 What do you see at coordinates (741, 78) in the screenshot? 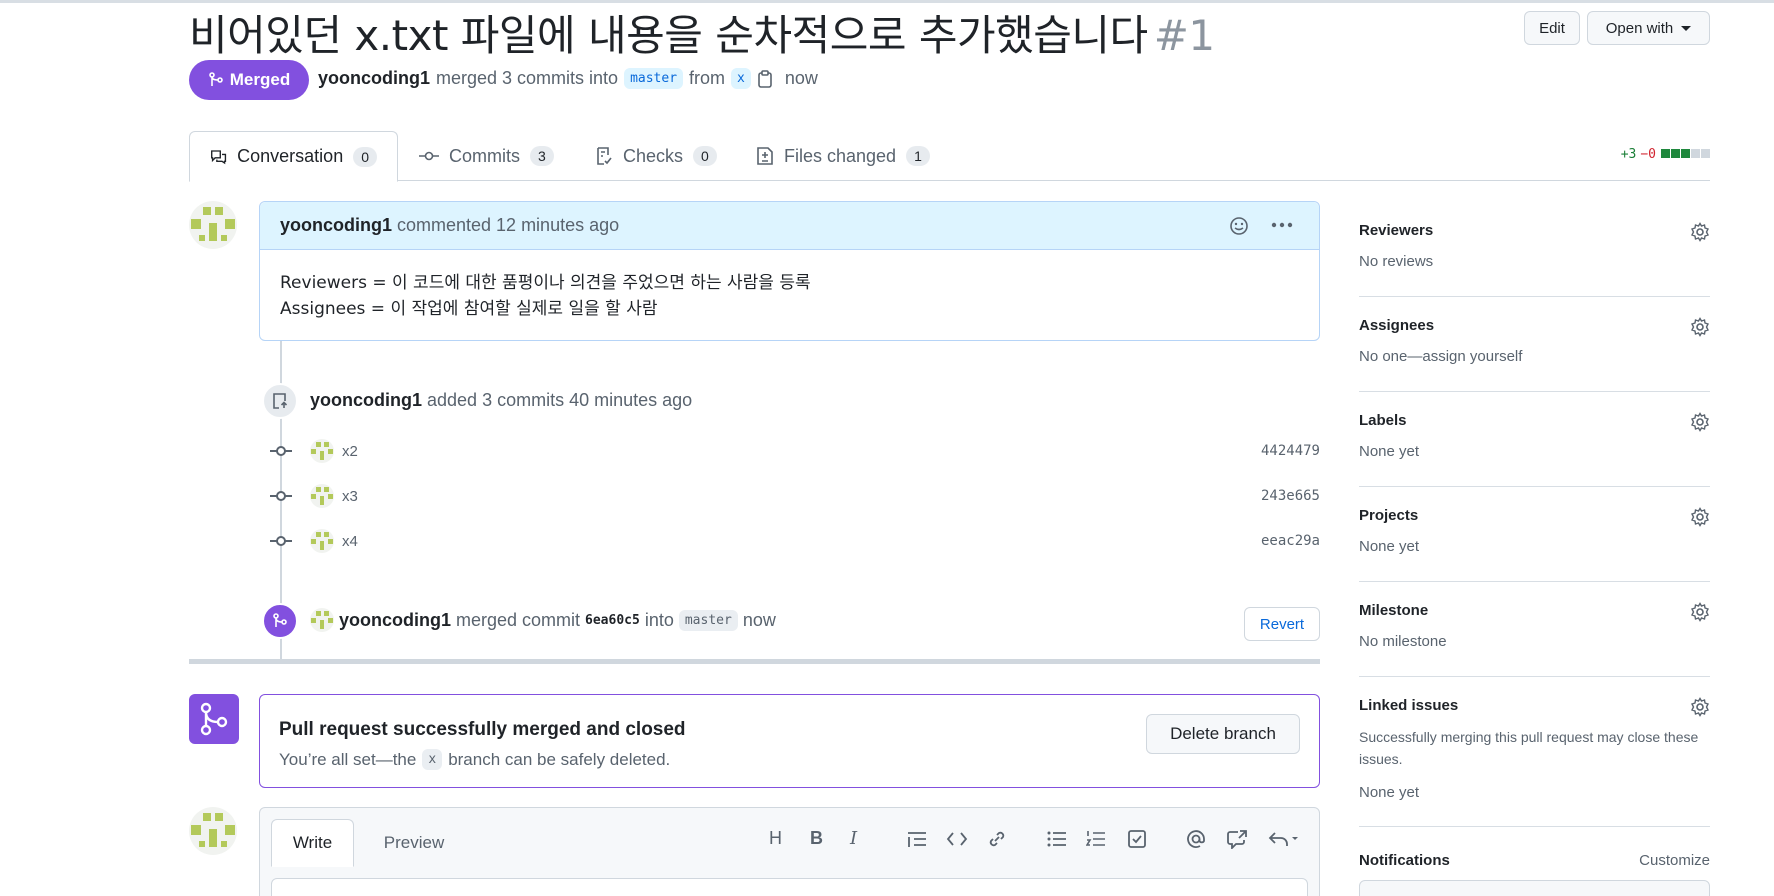
I see `head-branch: x` at bounding box center [741, 78].